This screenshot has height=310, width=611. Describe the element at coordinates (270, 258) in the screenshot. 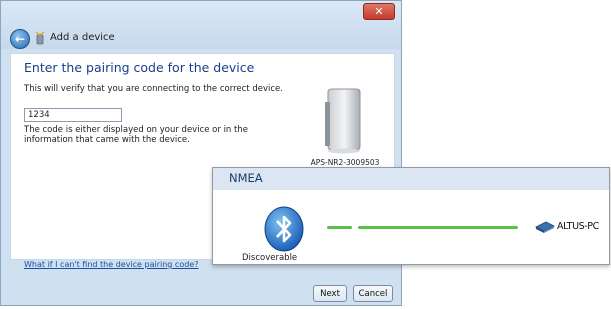

I see `discoverable-status: Discoverable` at that location.